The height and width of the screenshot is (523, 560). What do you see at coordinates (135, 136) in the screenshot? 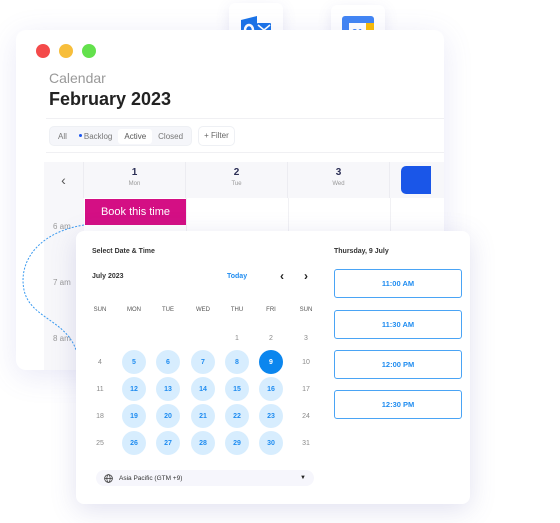
I see `filter-active: Active` at bounding box center [135, 136].